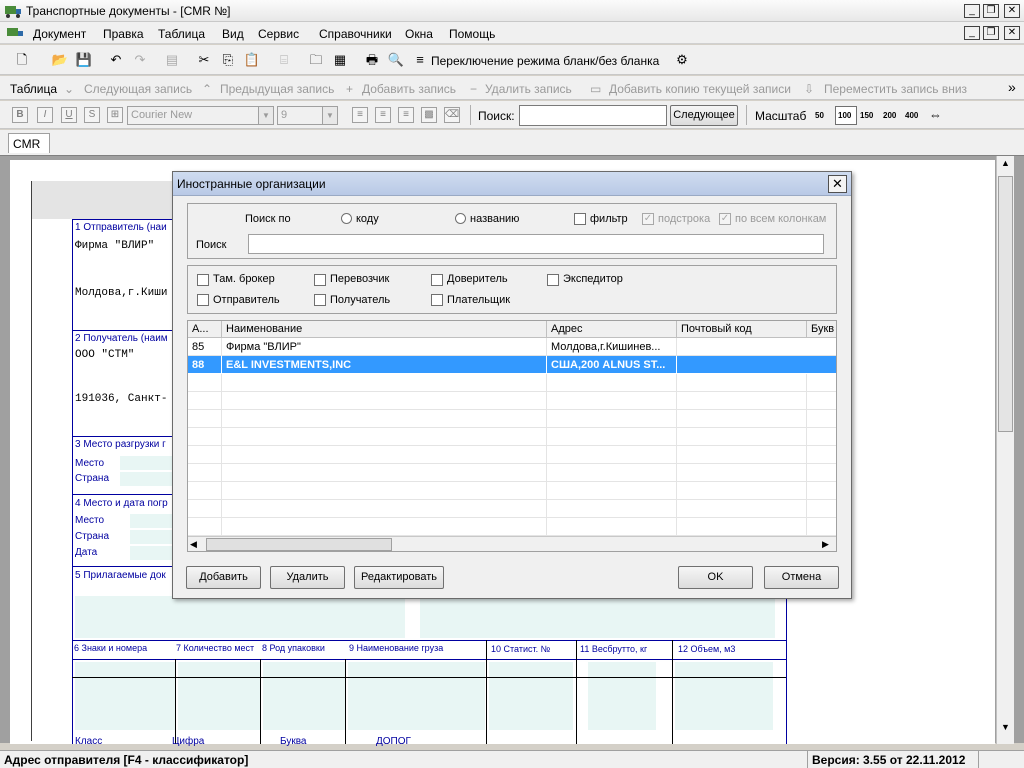 The image size is (1024, 768). What do you see at coordinates (84, 60) in the screenshot?
I see `save-icon: 💾` at bounding box center [84, 60].